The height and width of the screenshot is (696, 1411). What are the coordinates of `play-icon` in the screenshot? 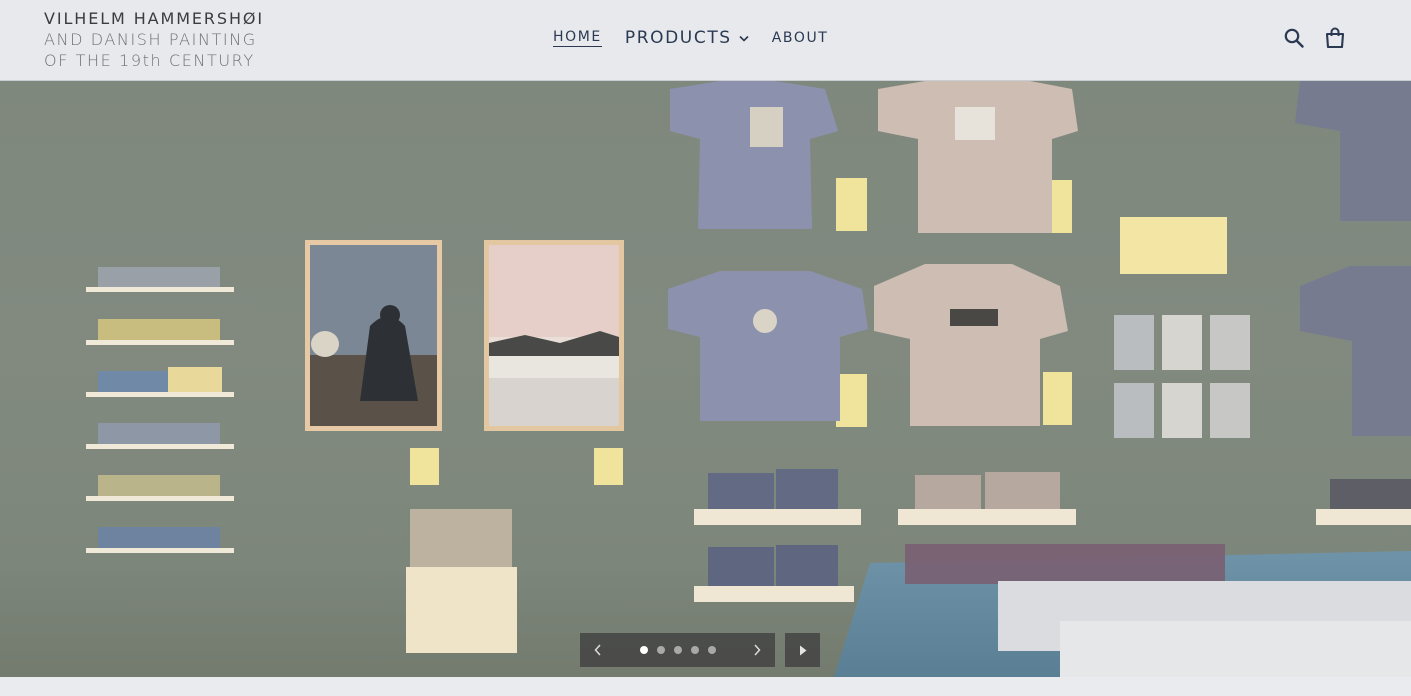 It's located at (802, 650).